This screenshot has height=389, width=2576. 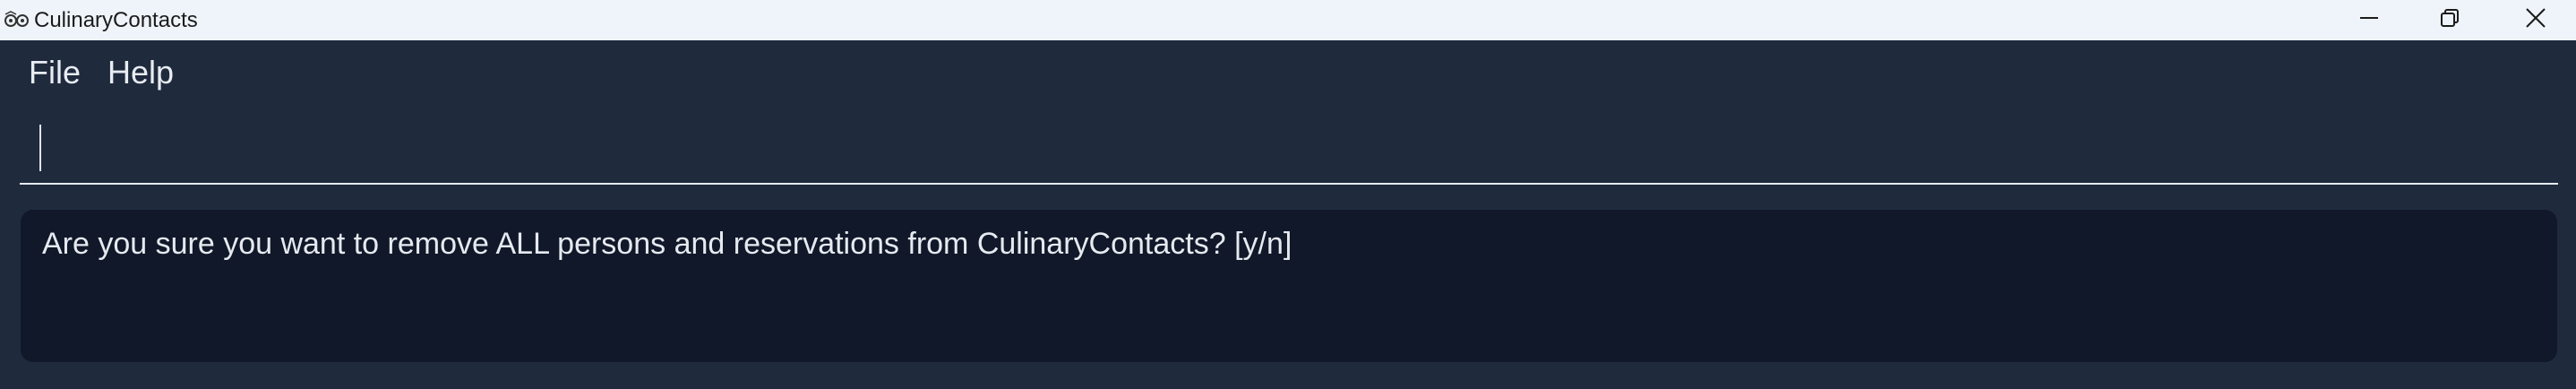 I want to click on menu-item-file: File, so click(x=55, y=73).